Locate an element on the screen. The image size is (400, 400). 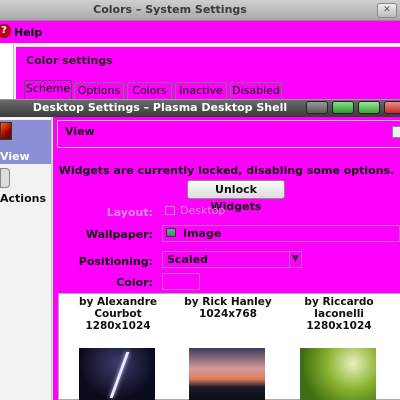
wallpaper-thumbnail-lightning is located at coordinates (117, 374).